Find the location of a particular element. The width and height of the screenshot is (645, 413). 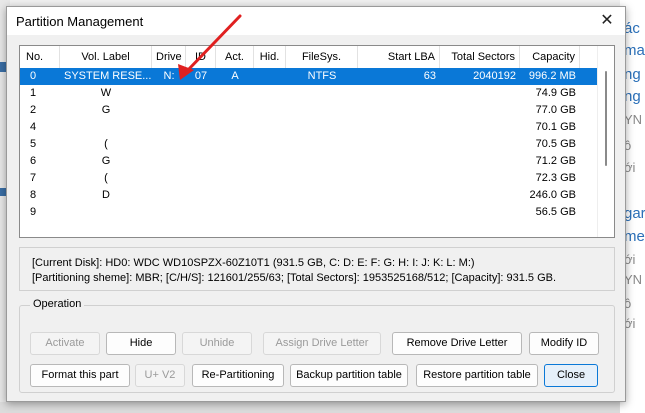

restore-partition-table-button: Restore partition table is located at coordinates (477, 375).